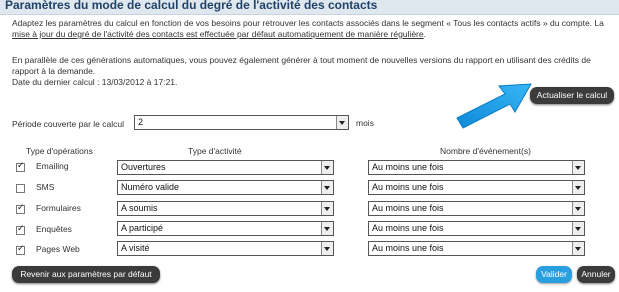  I want to click on events-select-enquetes: Au moins une fois, so click(476, 228).